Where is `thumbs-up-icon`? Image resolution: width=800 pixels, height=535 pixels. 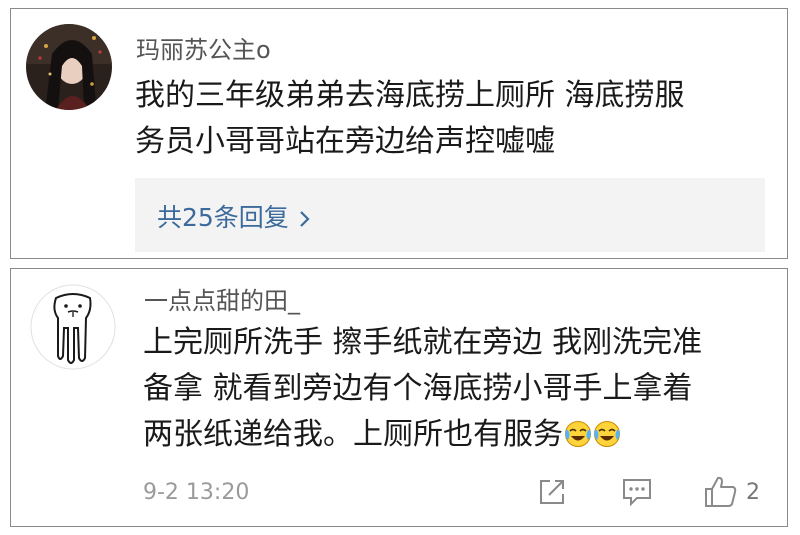 thumbs-up-icon is located at coordinates (721, 494).